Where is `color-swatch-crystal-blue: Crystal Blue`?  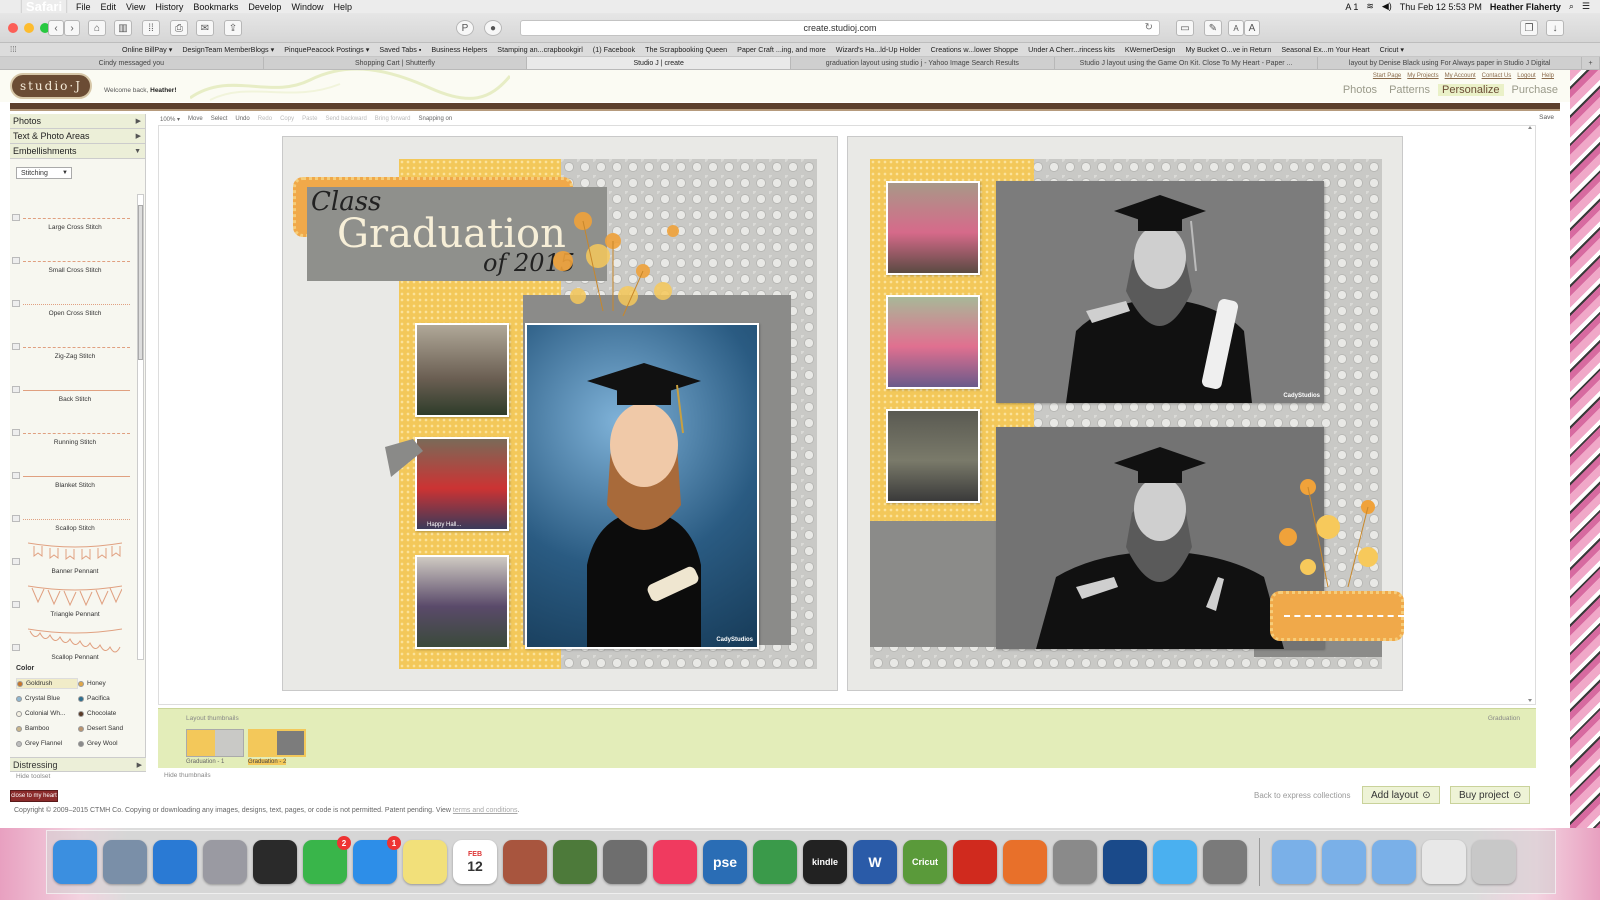
color-swatch-crystal-blue: Crystal Blue is located at coordinates (47, 698).